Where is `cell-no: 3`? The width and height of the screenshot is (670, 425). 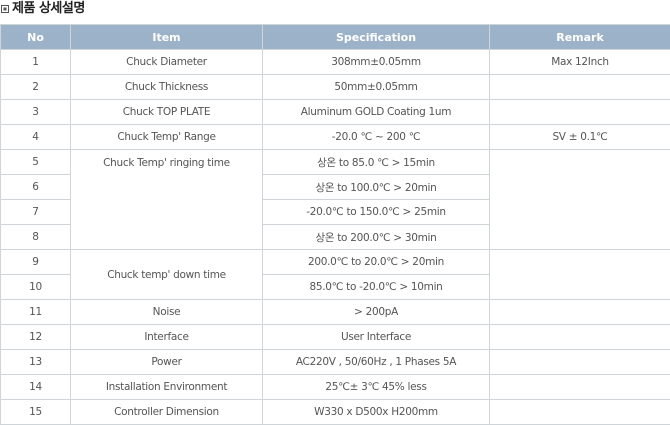
cell-no: 3 is located at coordinates (35, 112).